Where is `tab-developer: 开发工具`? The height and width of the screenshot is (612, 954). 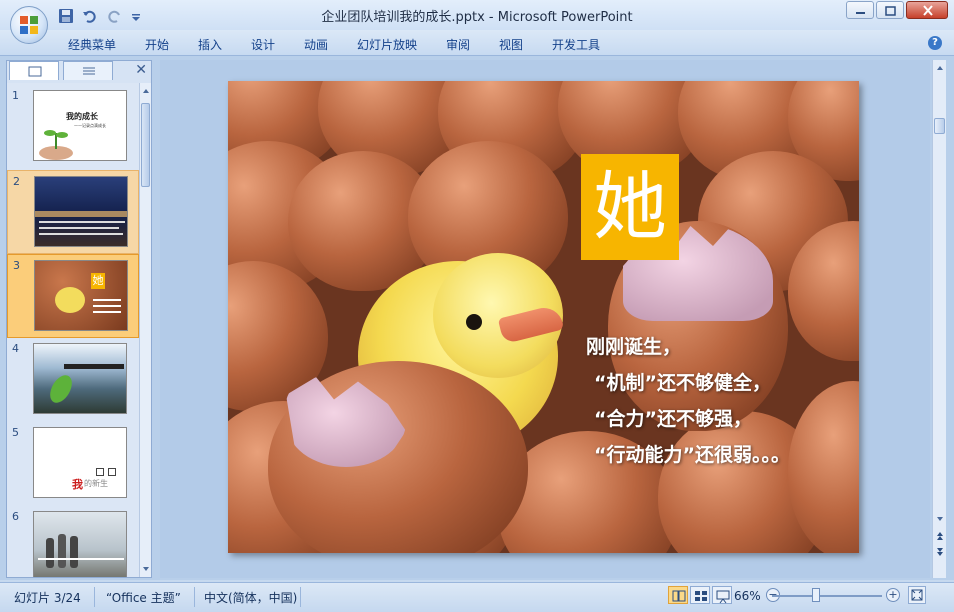
tab-developer: 开发工具 is located at coordinates (576, 44).